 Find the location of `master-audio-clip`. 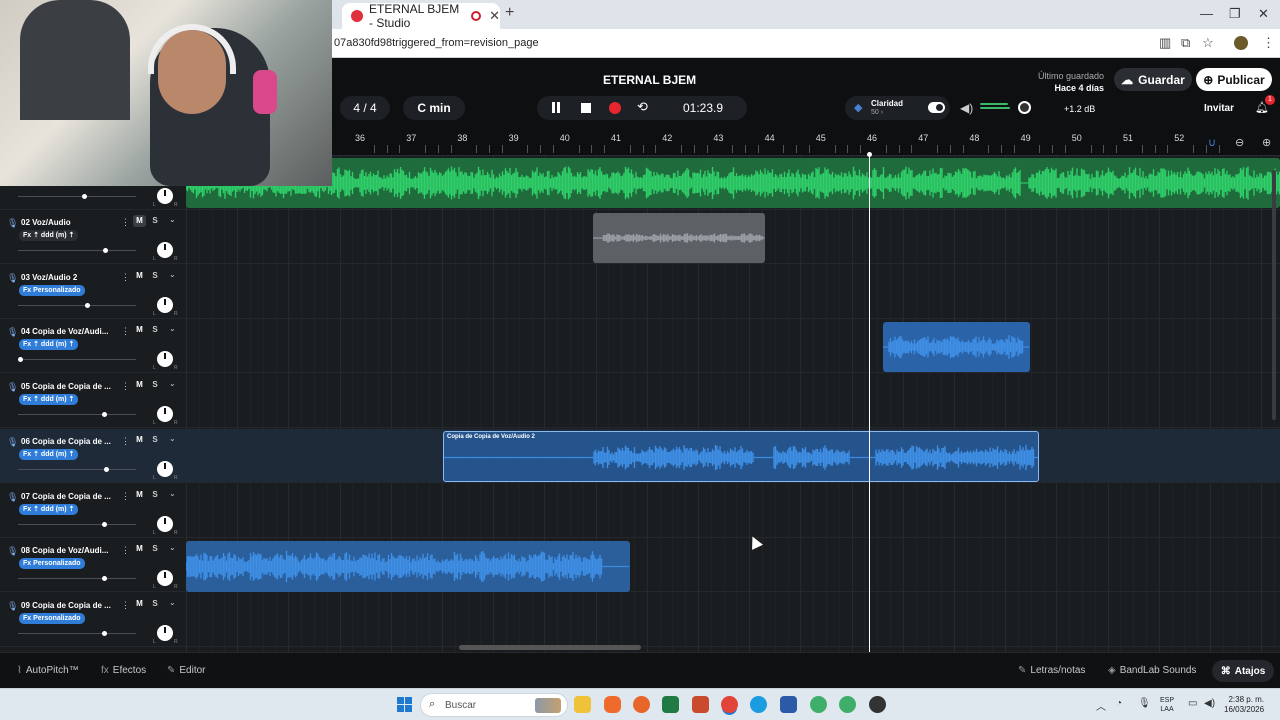

master-audio-clip is located at coordinates (733, 183).